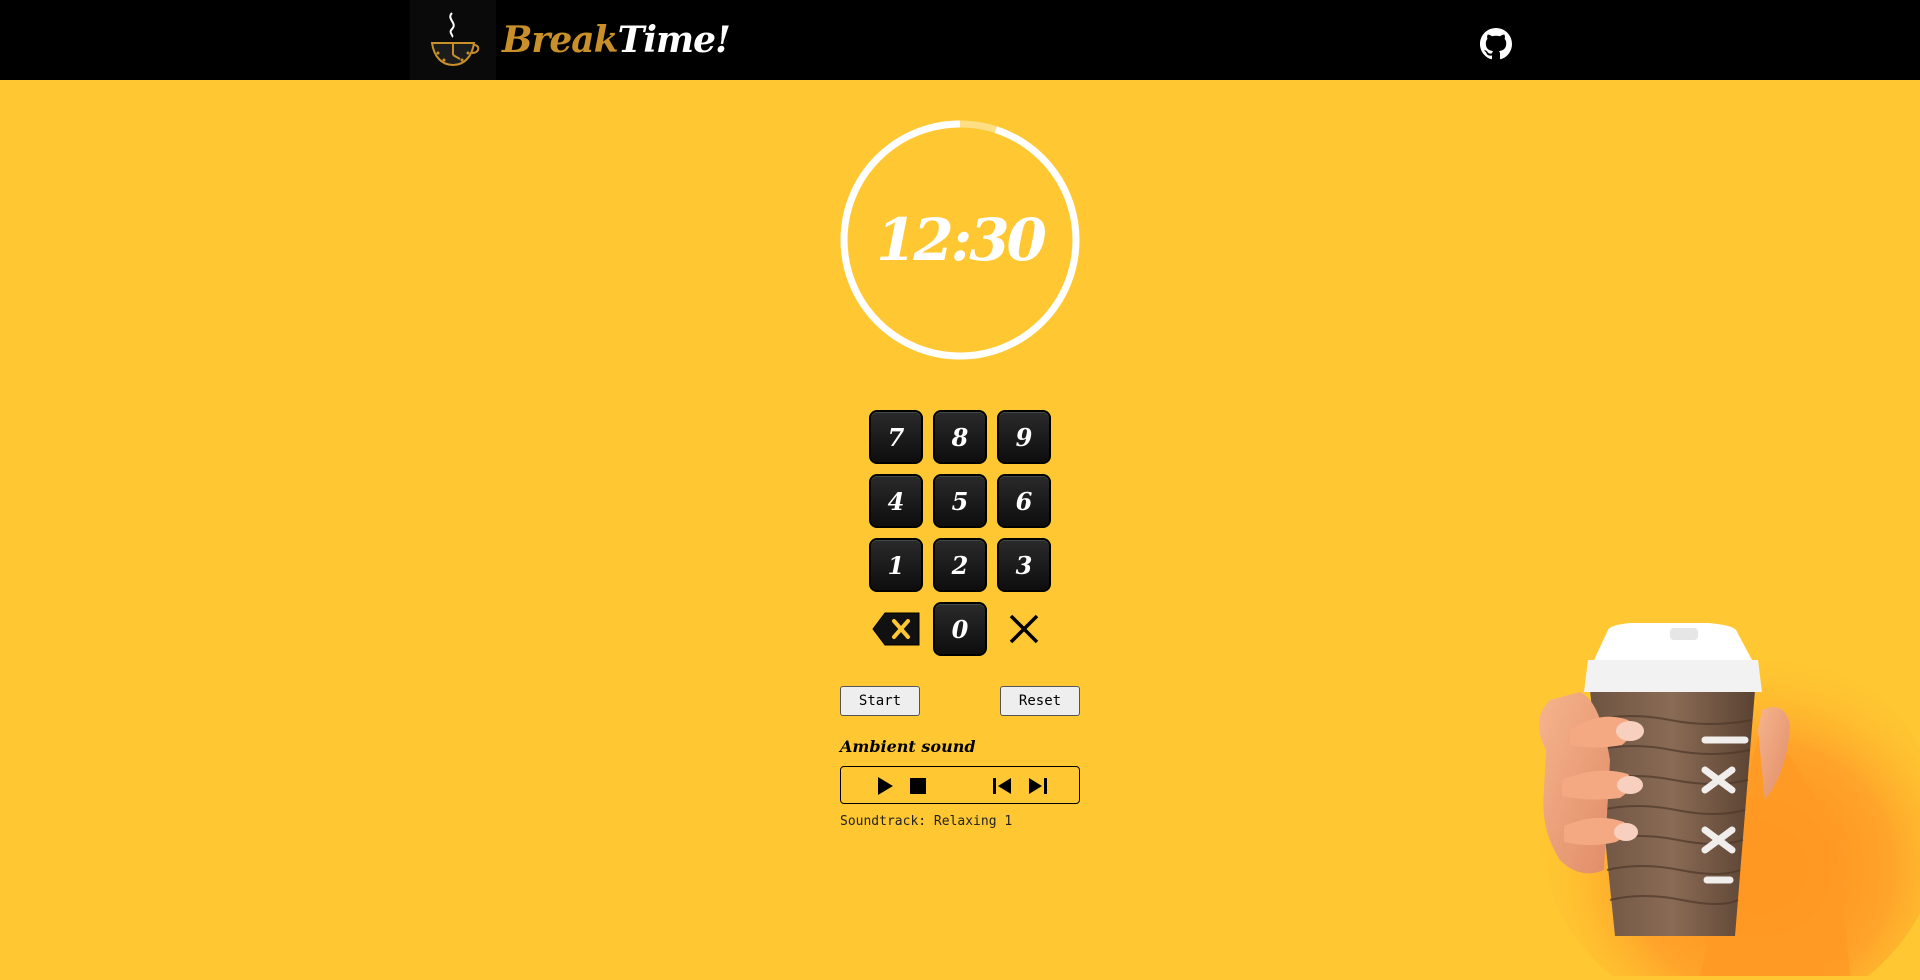 The image size is (1920, 980). I want to click on countdown-timer: 12:30, so click(960, 240).